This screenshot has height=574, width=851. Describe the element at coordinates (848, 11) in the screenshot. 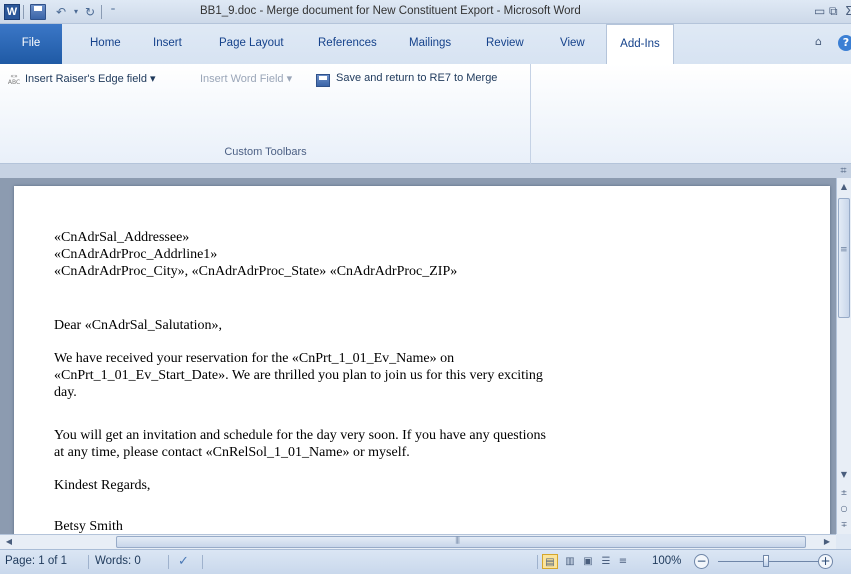

I see `close-icon: Σ` at that location.